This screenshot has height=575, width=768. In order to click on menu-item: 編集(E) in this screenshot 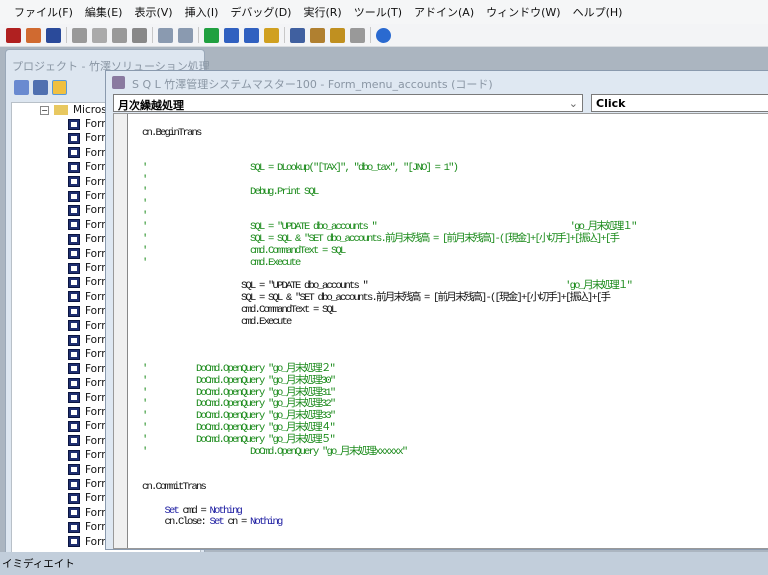, I will do `click(104, 12)`.